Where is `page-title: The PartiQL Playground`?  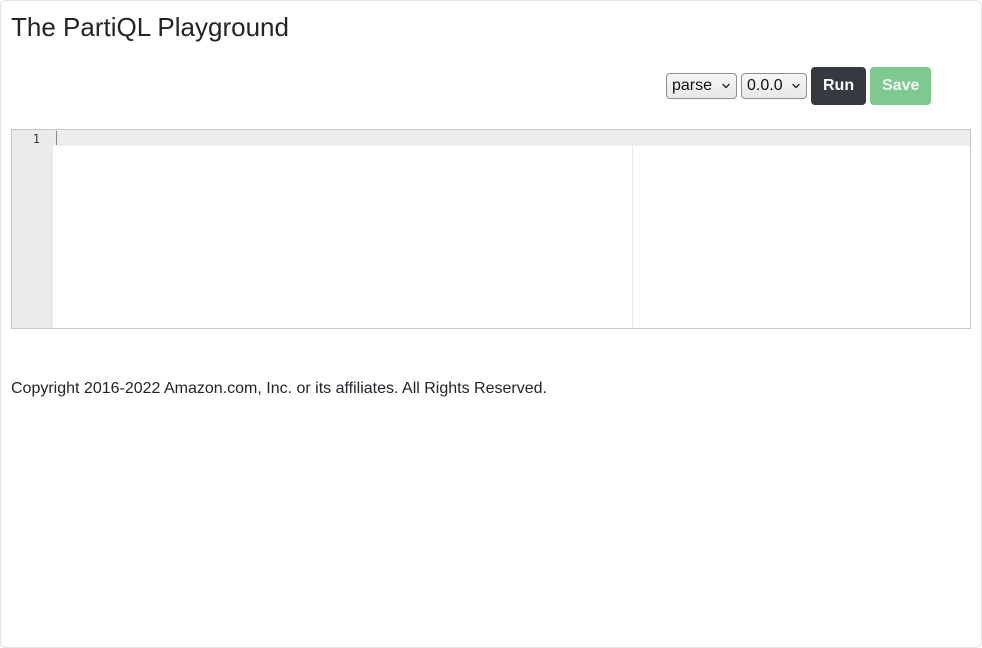 page-title: The PartiQL Playground is located at coordinates (150, 27).